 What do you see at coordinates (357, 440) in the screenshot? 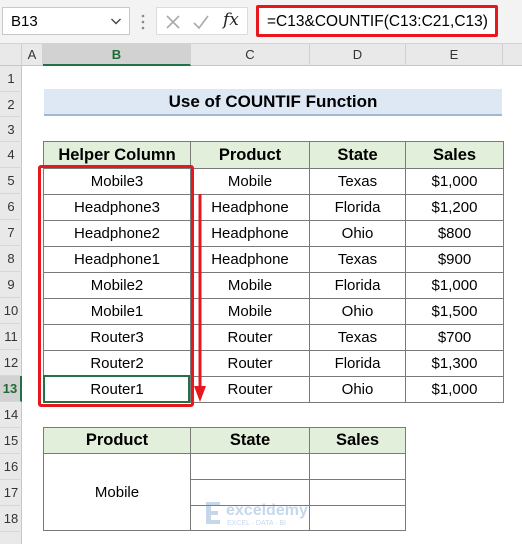
I see `criteria-header-sales: Sales` at bounding box center [357, 440].